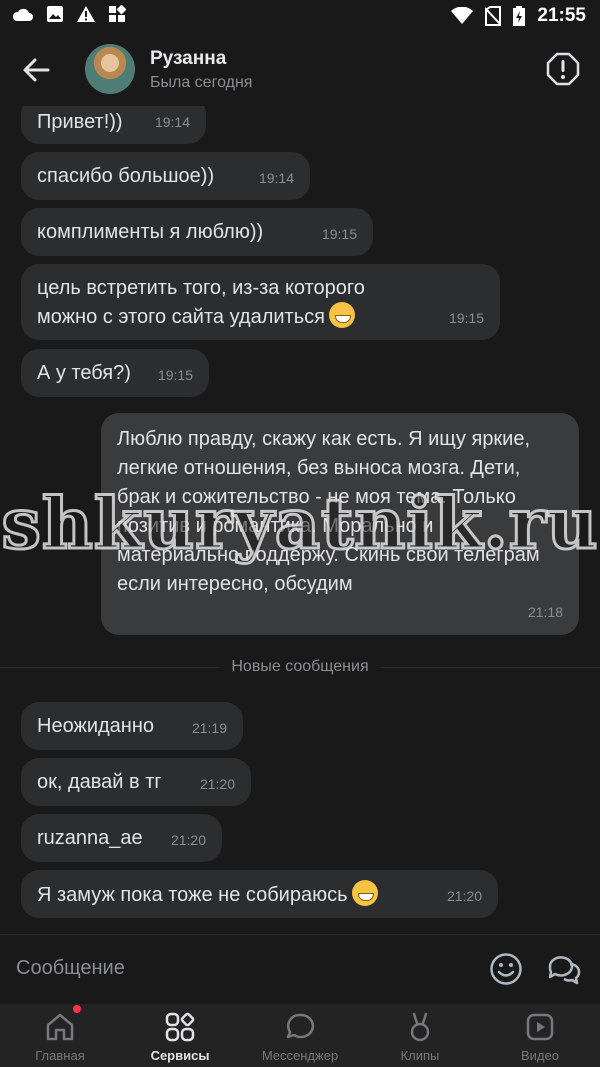  I want to click on message-text: Привет!)), so click(80, 122).